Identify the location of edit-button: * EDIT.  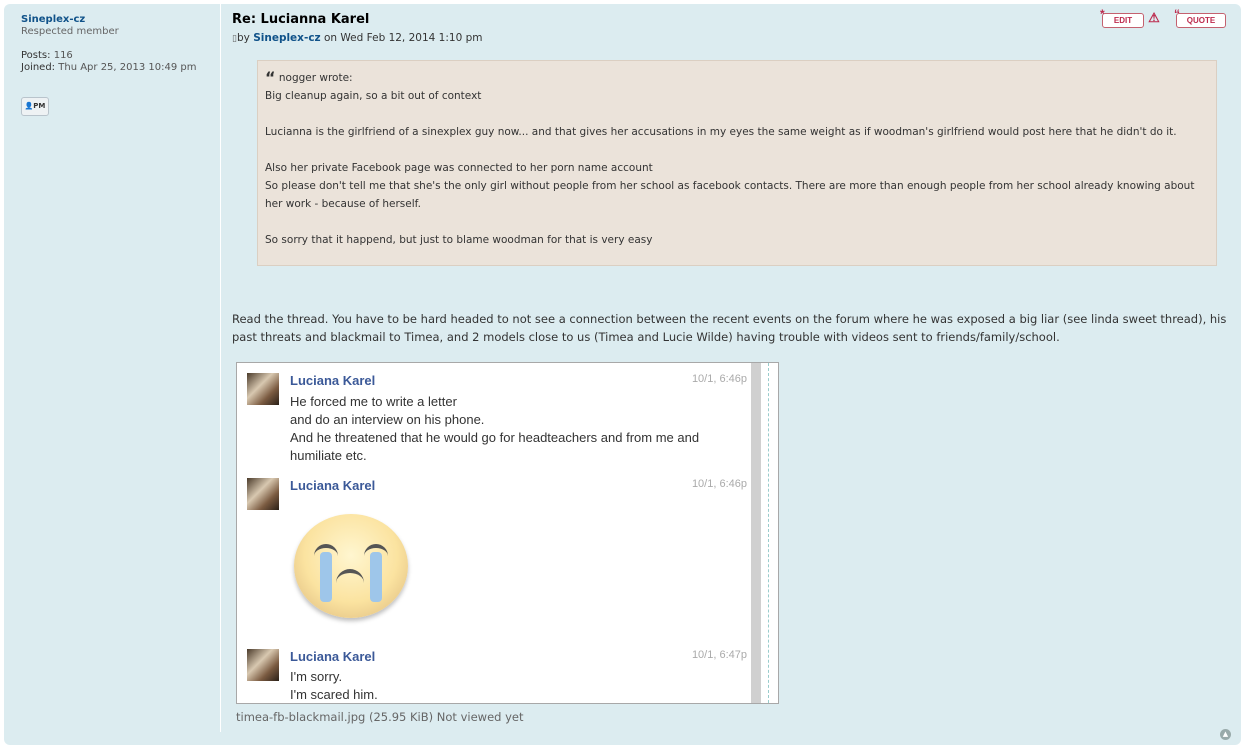
(1122, 18).